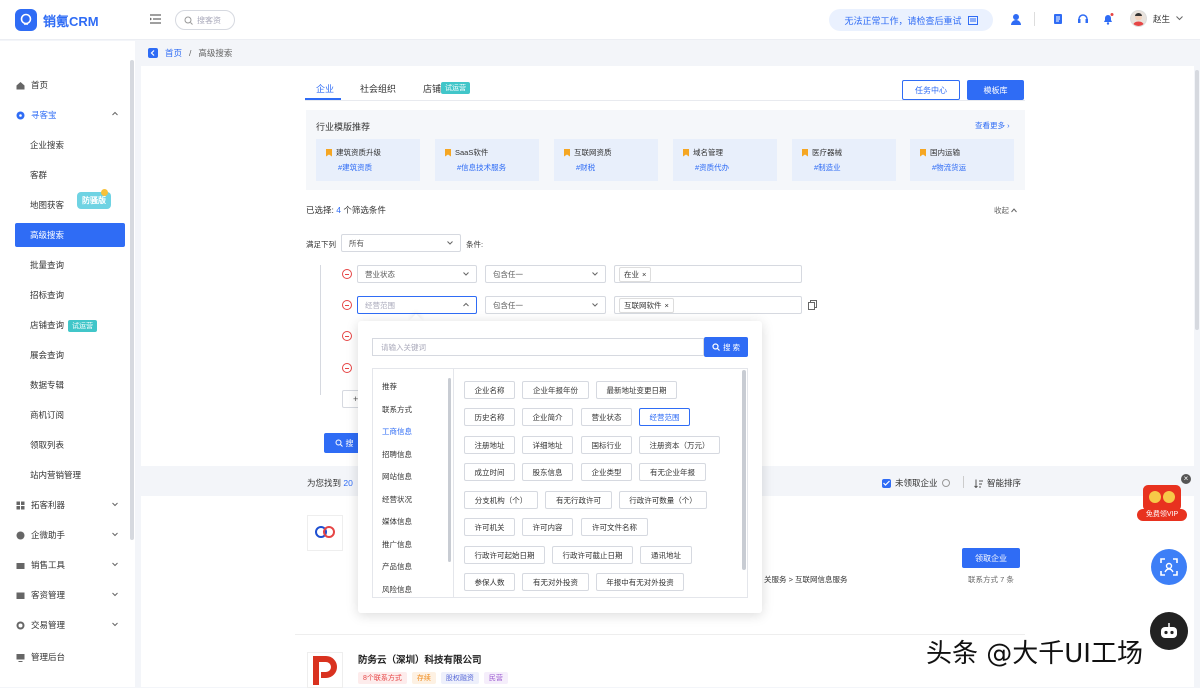 The height and width of the screenshot is (688, 1200). Describe the element at coordinates (844, 160) in the screenshot. I see `industry-card: 医疗器械 #制造业` at that location.